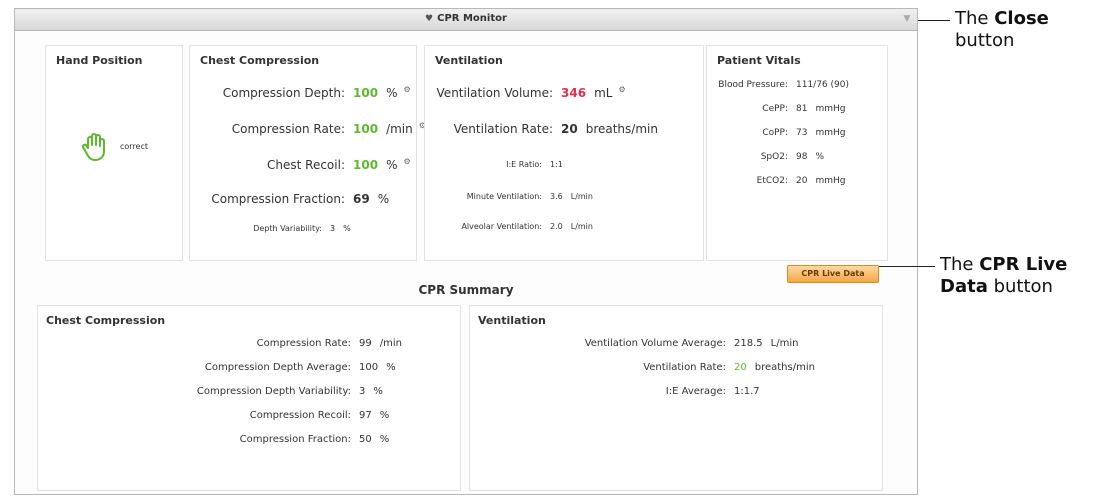  What do you see at coordinates (747, 391) in the screenshot?
I see `summary-ie-average-value: 1:1.7` at bounding box center [747, 391].